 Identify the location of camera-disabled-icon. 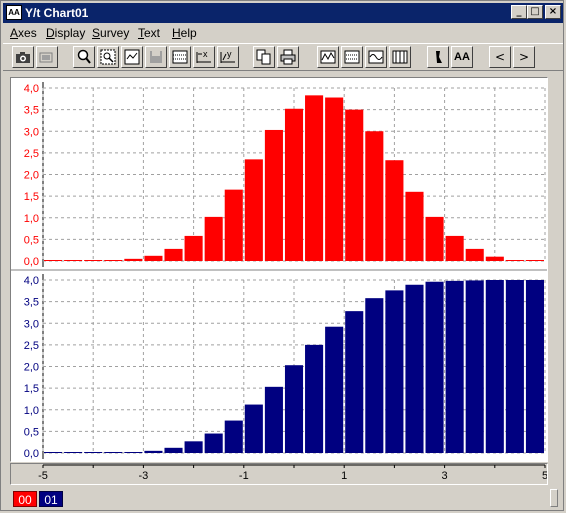
(46, 57).